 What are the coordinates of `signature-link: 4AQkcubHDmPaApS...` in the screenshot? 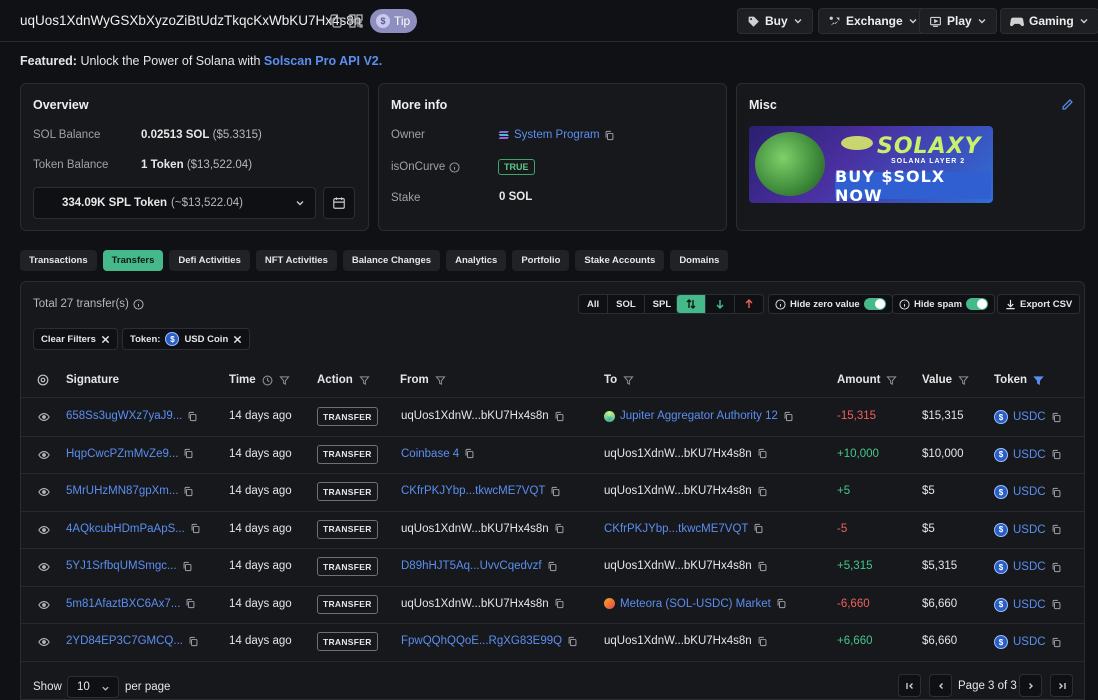 It's located at (125, 529).